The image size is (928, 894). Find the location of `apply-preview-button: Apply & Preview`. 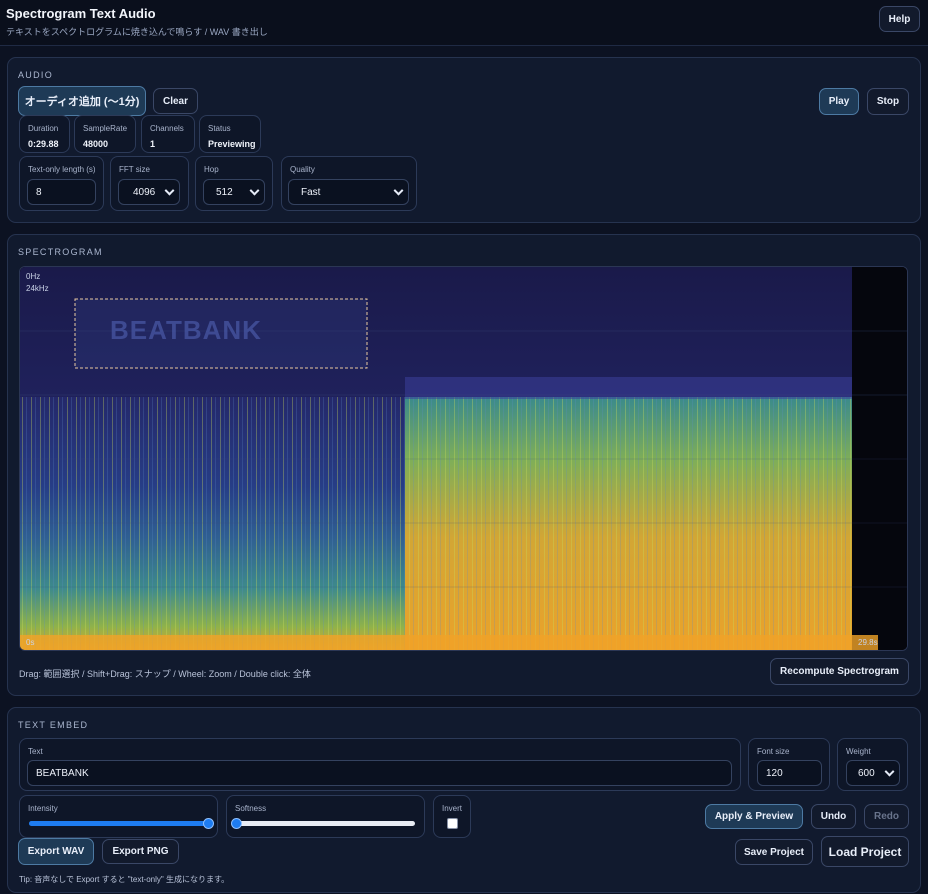

apply-preview-button: Apply & Preview is located at coordinates (754, 816).